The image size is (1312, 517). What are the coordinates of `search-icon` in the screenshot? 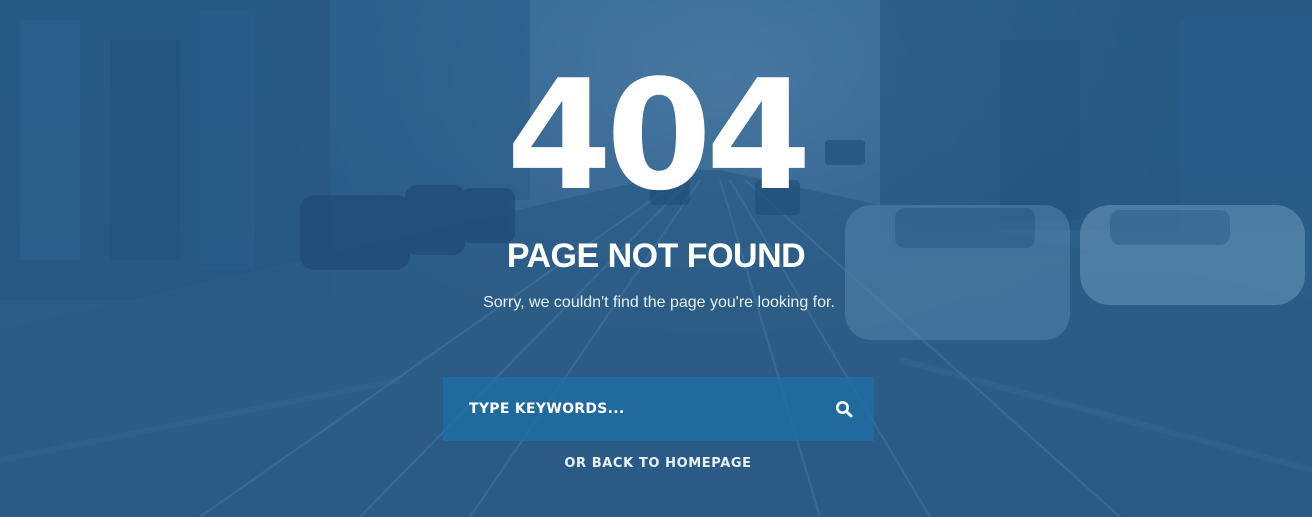 It's located at (844, 409).